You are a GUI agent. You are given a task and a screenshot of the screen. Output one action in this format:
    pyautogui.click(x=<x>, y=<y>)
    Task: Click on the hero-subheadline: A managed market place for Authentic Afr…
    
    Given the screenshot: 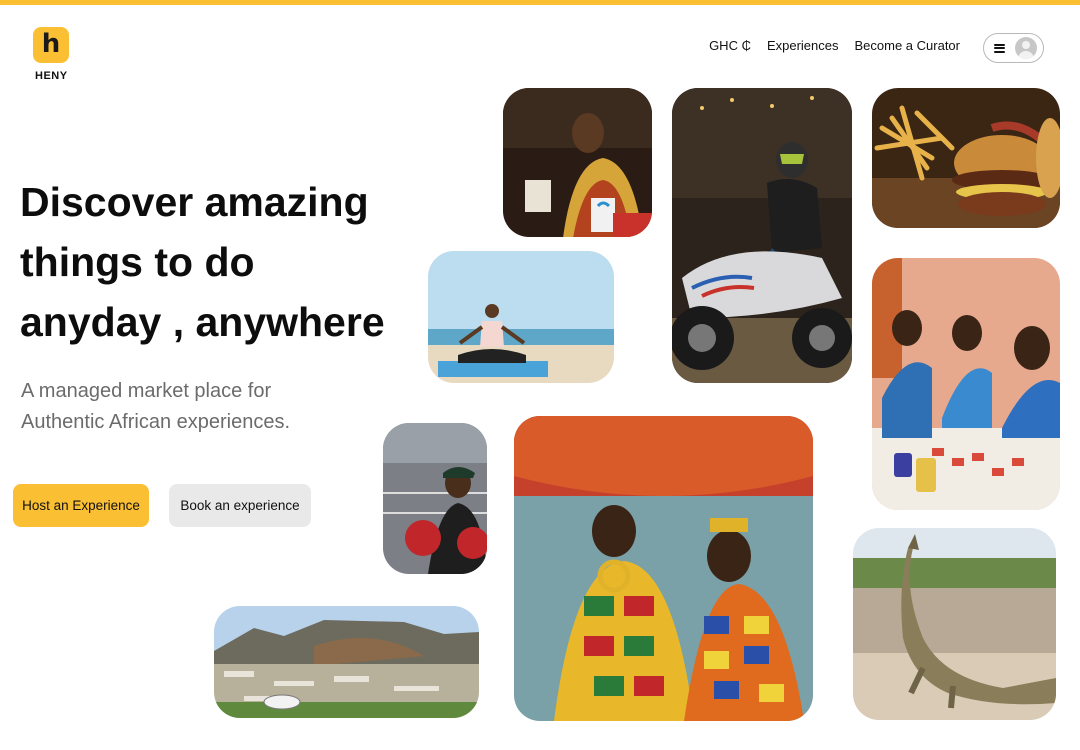 What is the action you would take?
    pyautogui.click(x=186, y=407)
    